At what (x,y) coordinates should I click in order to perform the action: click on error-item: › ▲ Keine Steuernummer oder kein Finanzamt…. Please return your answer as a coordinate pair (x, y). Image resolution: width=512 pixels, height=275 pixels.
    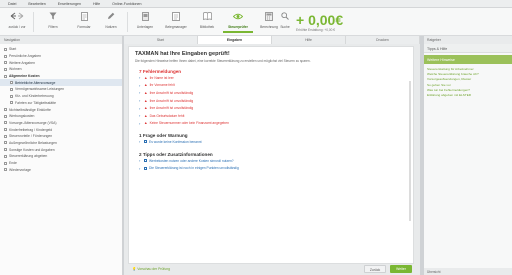
    Looking at the image, I should click on (273, 124).